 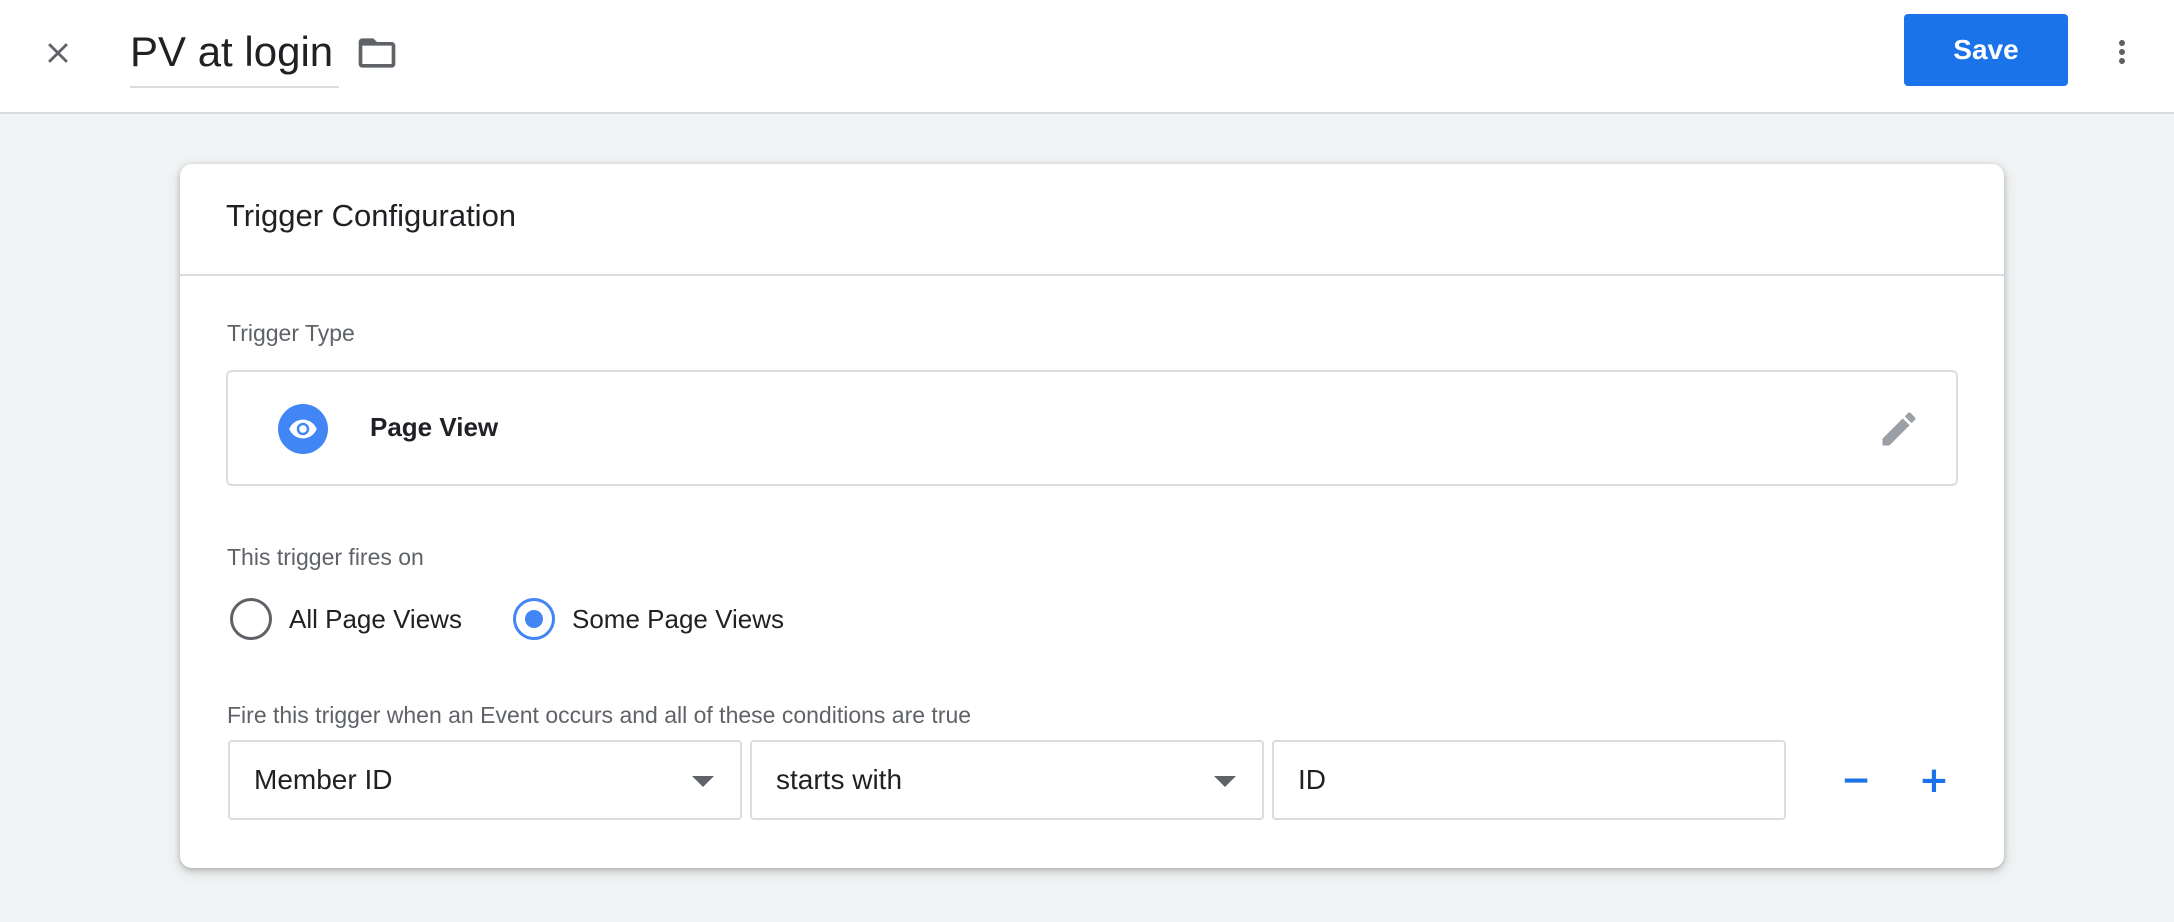 I want to click on folder-button, so click(x=377, y=53).